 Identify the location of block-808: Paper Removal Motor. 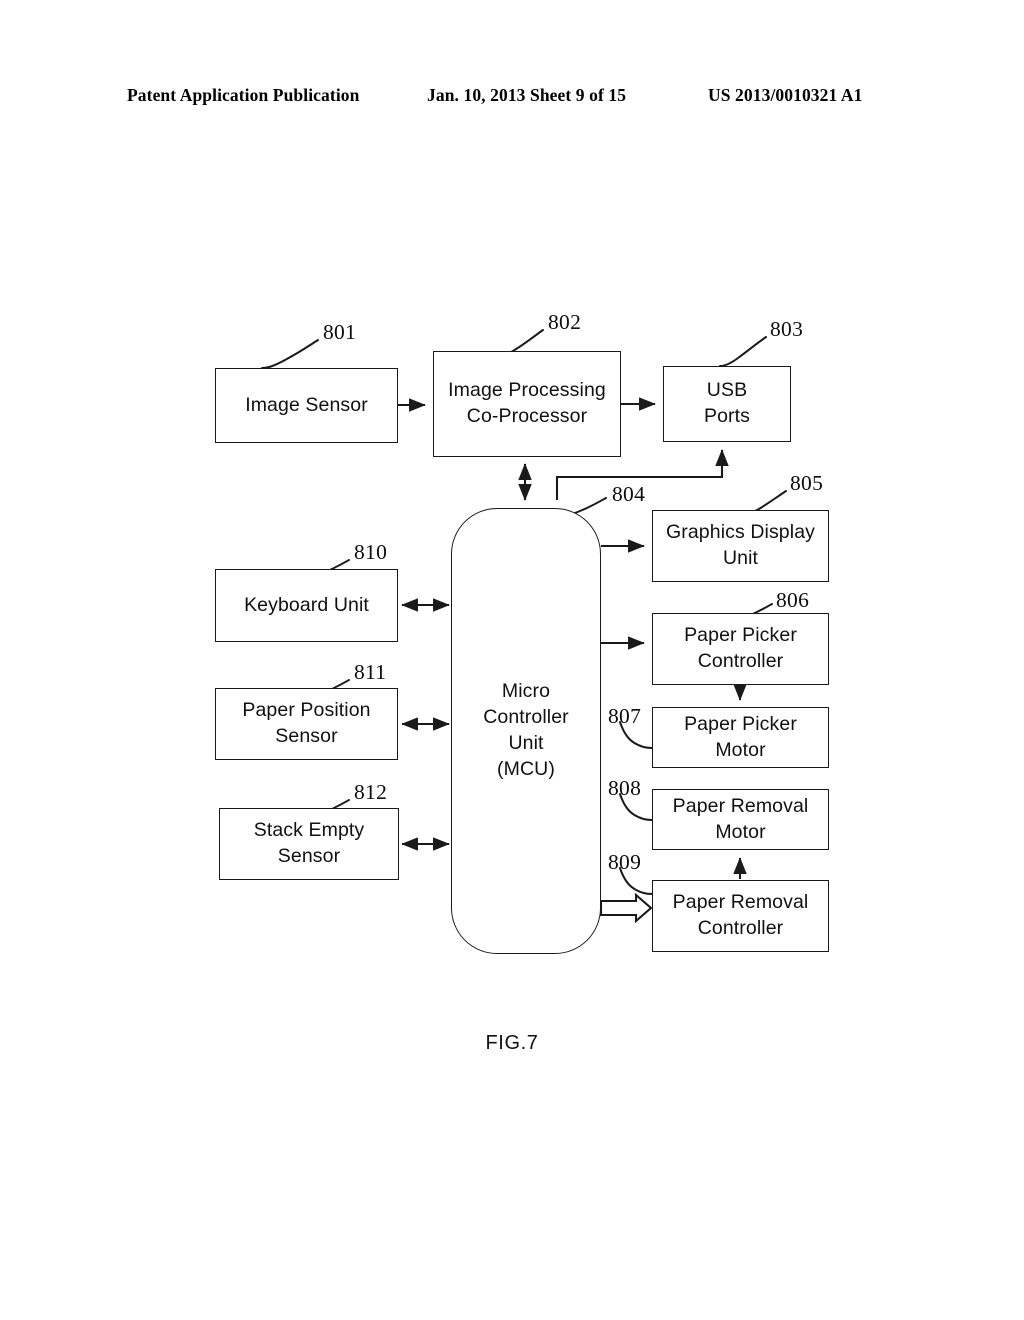
(740, 819).